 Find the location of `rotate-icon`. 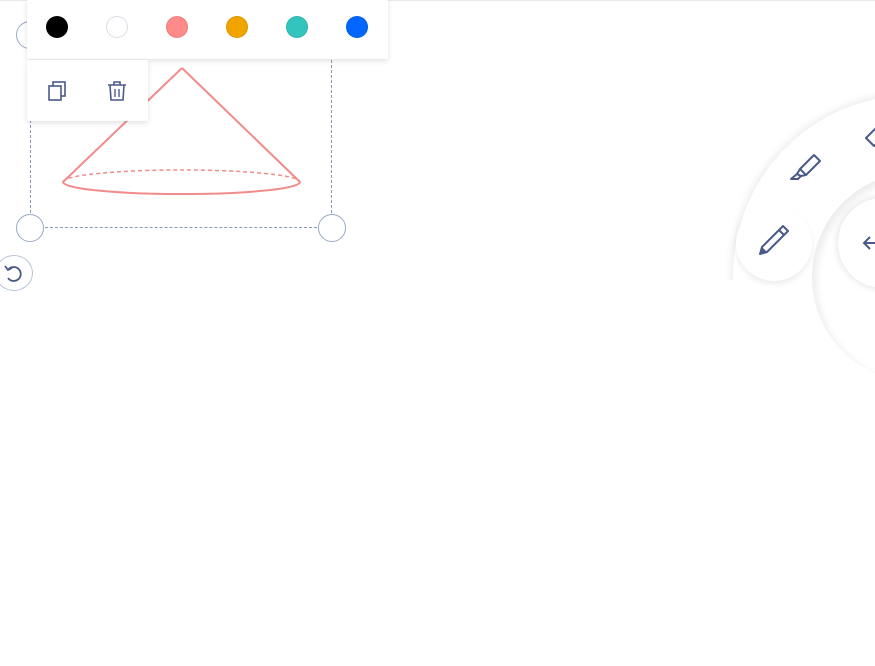

rotate-icon is located at coordinates (13, 273).